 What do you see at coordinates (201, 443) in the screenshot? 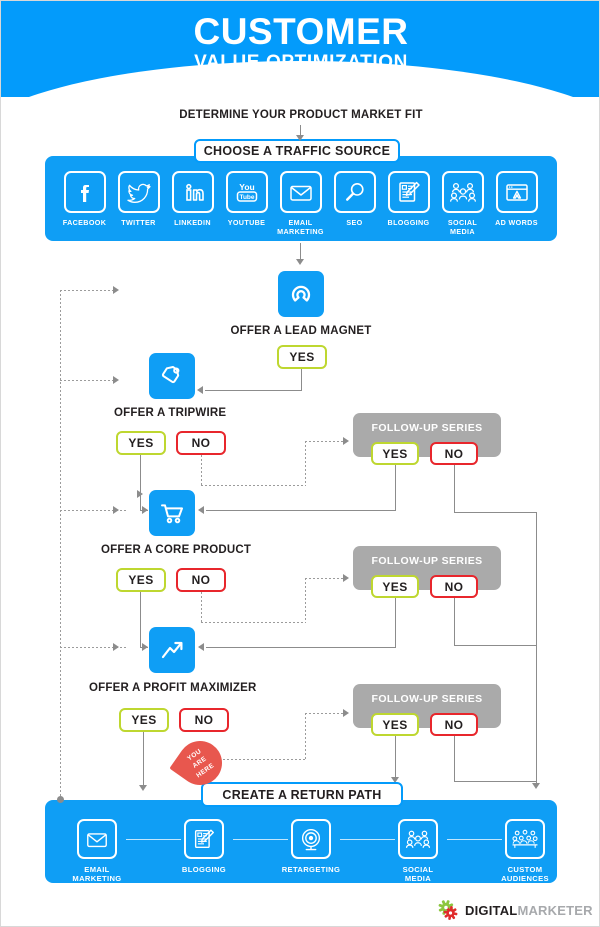
I see `tripwire-no-chip: NO` at bounding box center [201, 443].